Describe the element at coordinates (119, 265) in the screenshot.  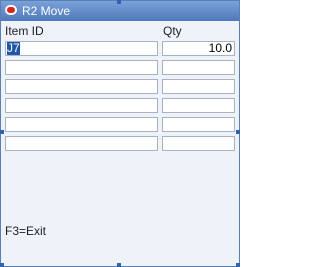
I see `resize-handle-bottom` at that location.